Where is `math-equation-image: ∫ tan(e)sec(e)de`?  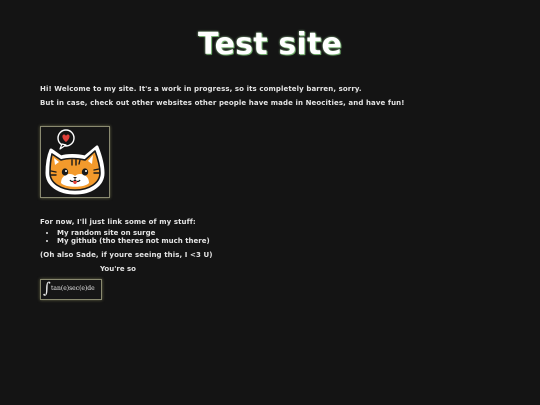 math-equation-image: ∫ tan(e)sec(e)de is located at coordinates (71, 289).